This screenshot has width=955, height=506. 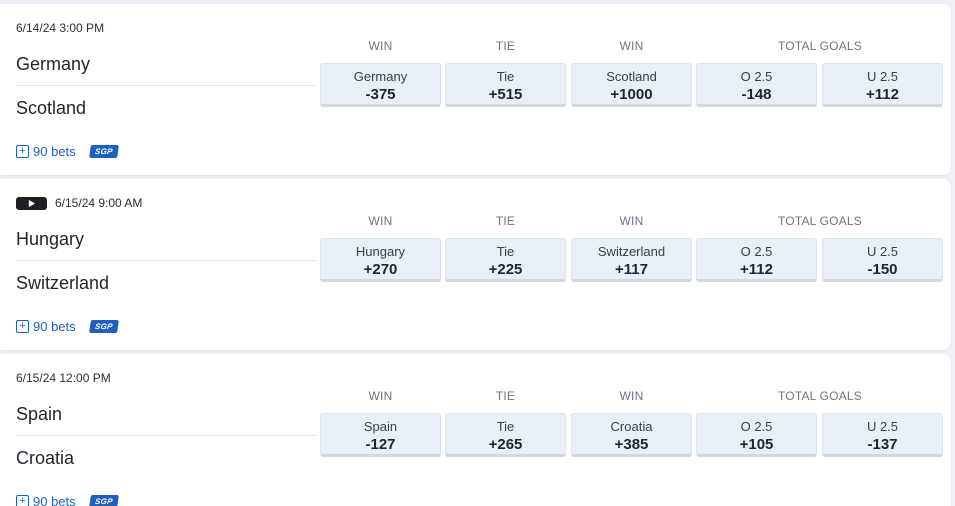 I want to click on game-datetime: 6/14/24 3:00 PM, so click(x=60, y=28).